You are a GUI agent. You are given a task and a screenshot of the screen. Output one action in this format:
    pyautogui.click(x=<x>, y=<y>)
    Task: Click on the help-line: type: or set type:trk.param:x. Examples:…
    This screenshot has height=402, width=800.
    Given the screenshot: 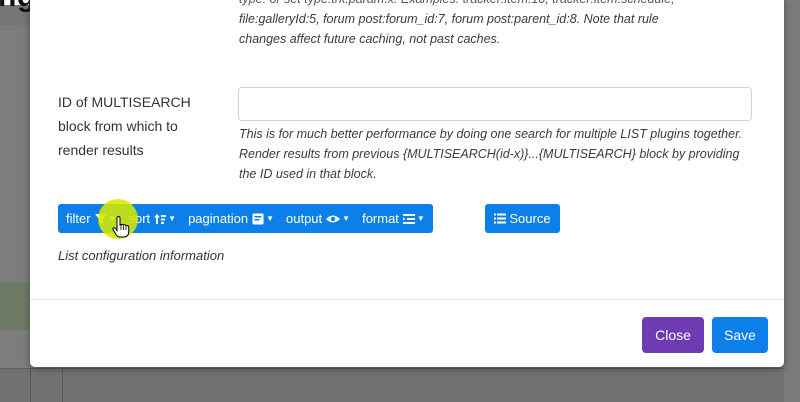 What is the action you would take?
    pyautogui.click(x=499, y=4)
    